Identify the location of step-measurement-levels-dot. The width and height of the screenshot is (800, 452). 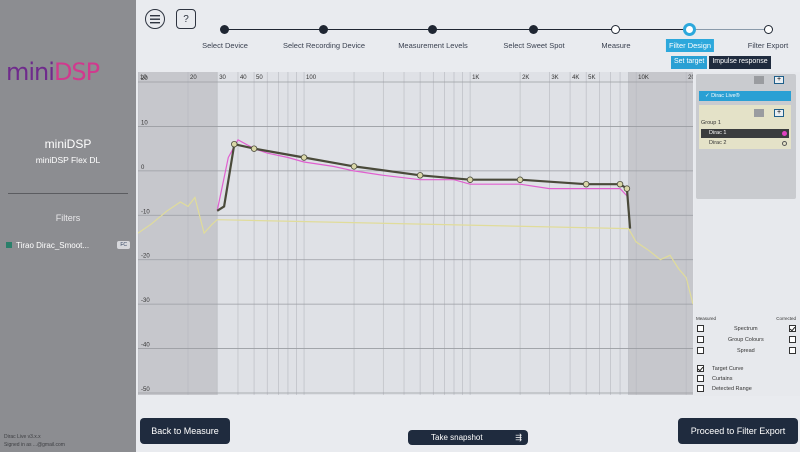
(432, 29).